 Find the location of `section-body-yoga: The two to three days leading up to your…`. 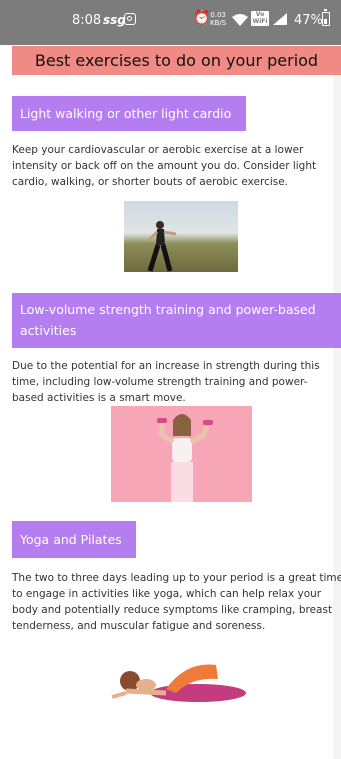

section-body-yoga: The two to three days leading up to your… is located at coordinates (176, 602).